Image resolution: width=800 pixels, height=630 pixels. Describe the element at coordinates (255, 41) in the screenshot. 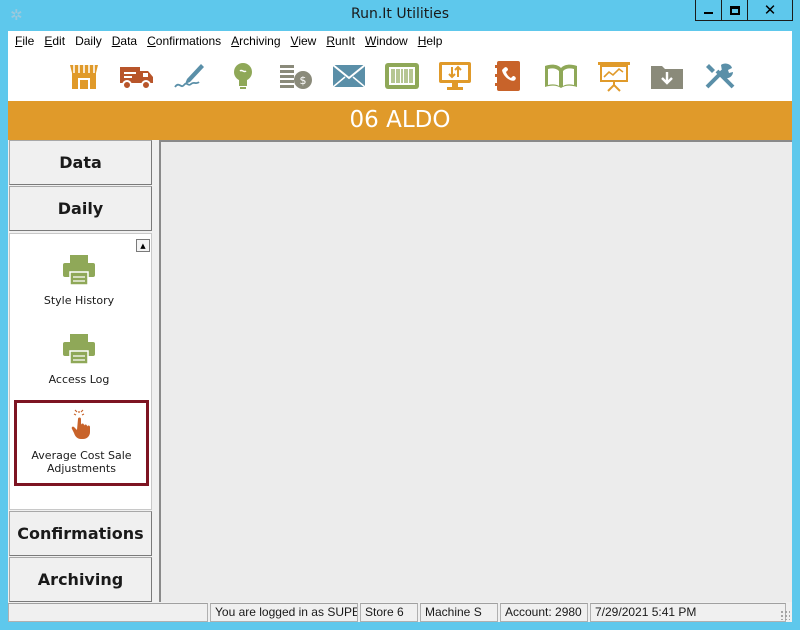

I see `menu-archiving: Archiving` at that location.